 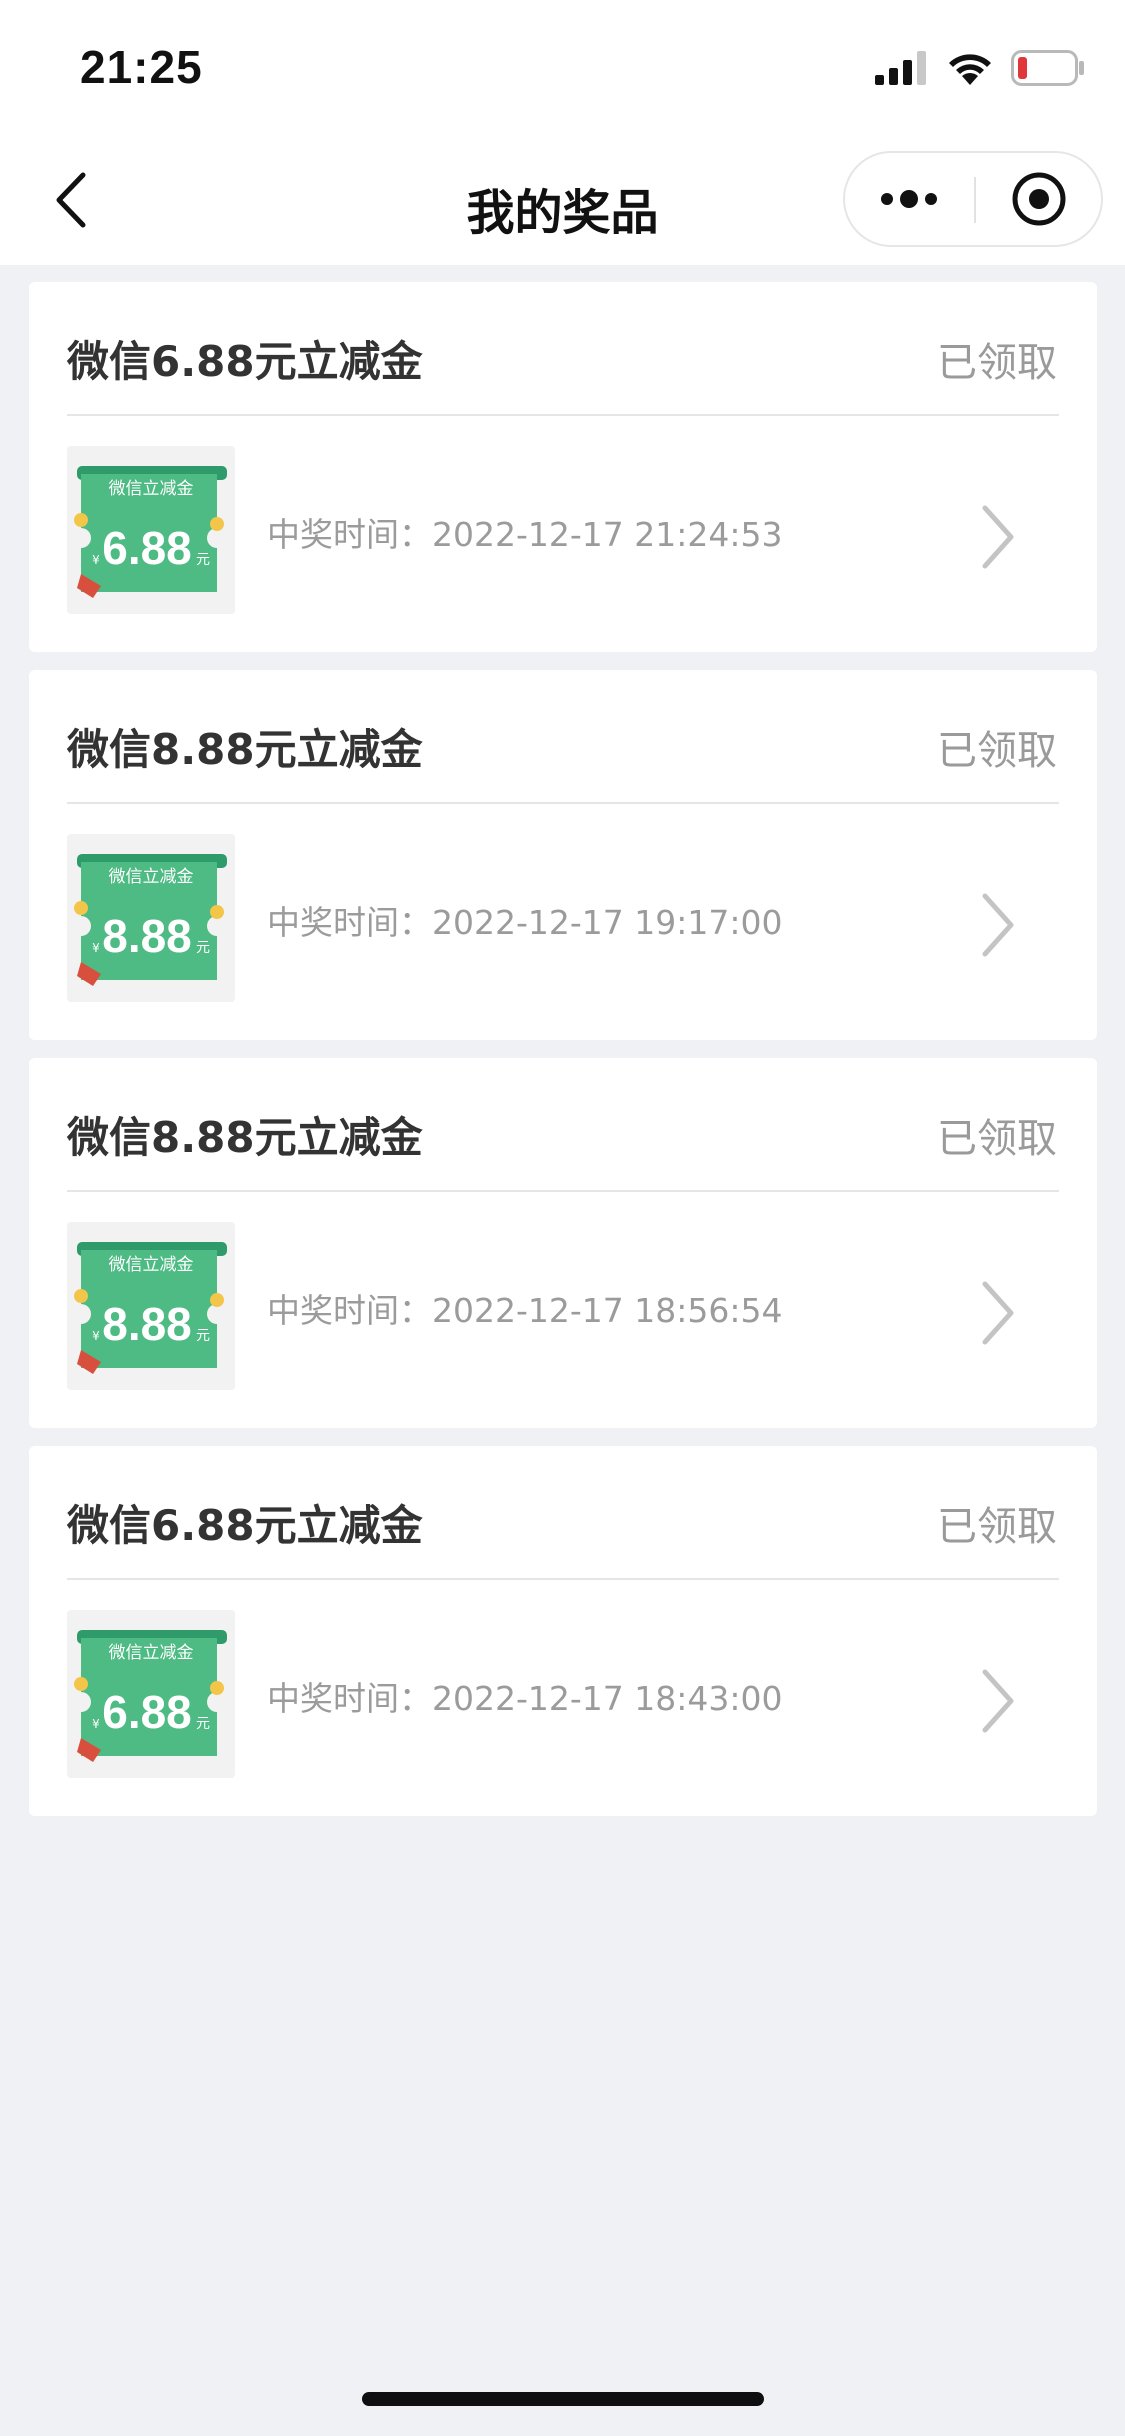 I want to click on win-time: 中奖时间：2022-12-17 18:43:00, so click(x=524, y=1696).